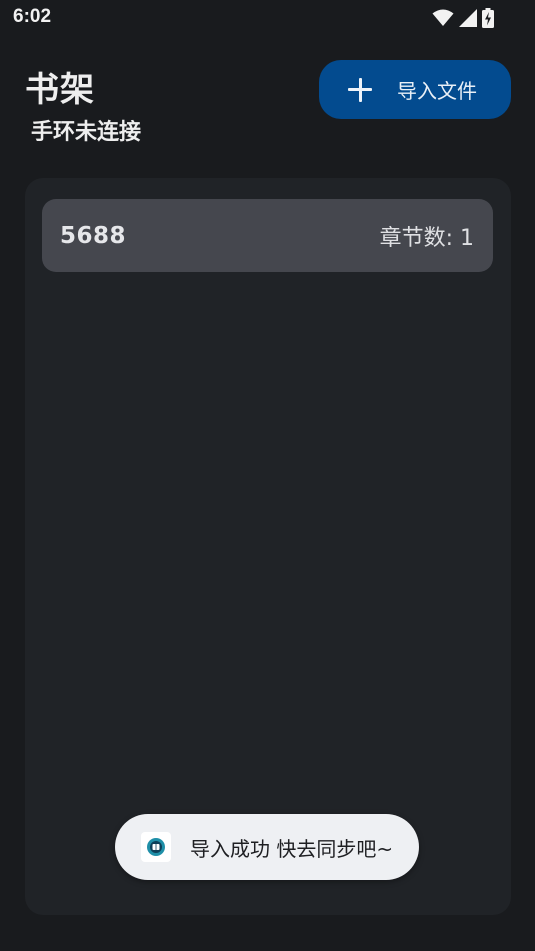 This screenshot has width=535, height=951. Describe the element at coordinates (32, 16) in the screenshot. I see `status-time: 6:02` at that location.